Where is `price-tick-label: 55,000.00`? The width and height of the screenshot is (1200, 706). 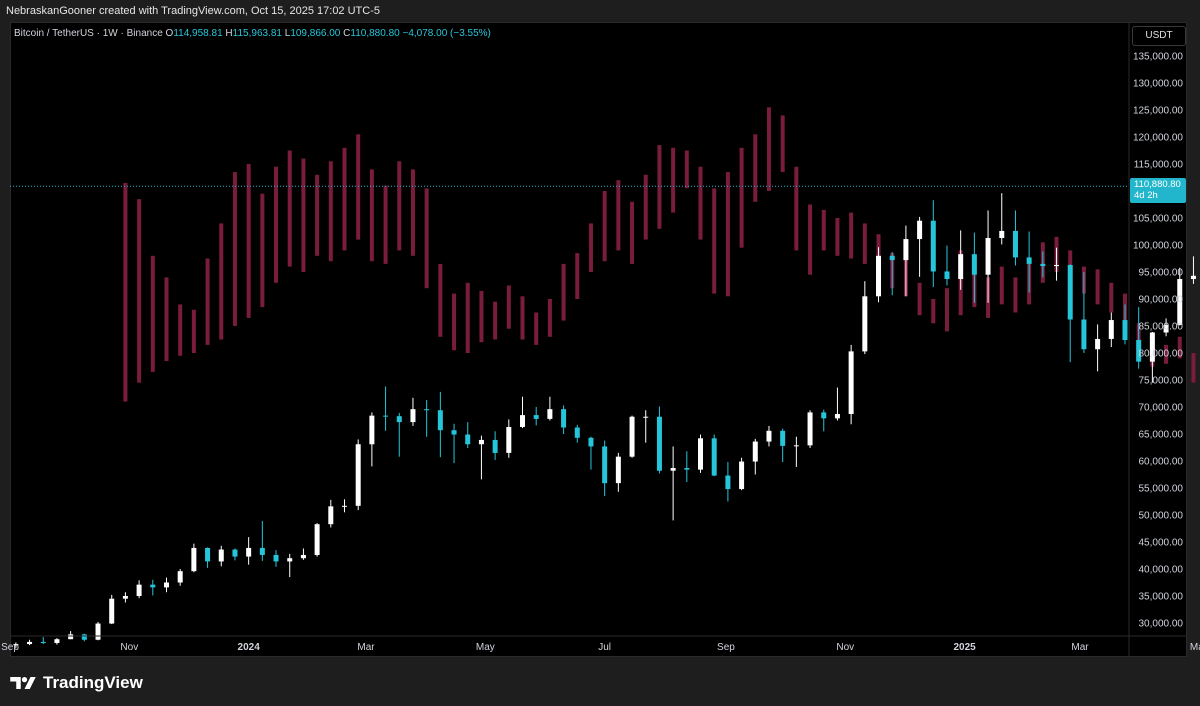
price-tick-label: 55,000.00 is located at coordinates (1161, 489).